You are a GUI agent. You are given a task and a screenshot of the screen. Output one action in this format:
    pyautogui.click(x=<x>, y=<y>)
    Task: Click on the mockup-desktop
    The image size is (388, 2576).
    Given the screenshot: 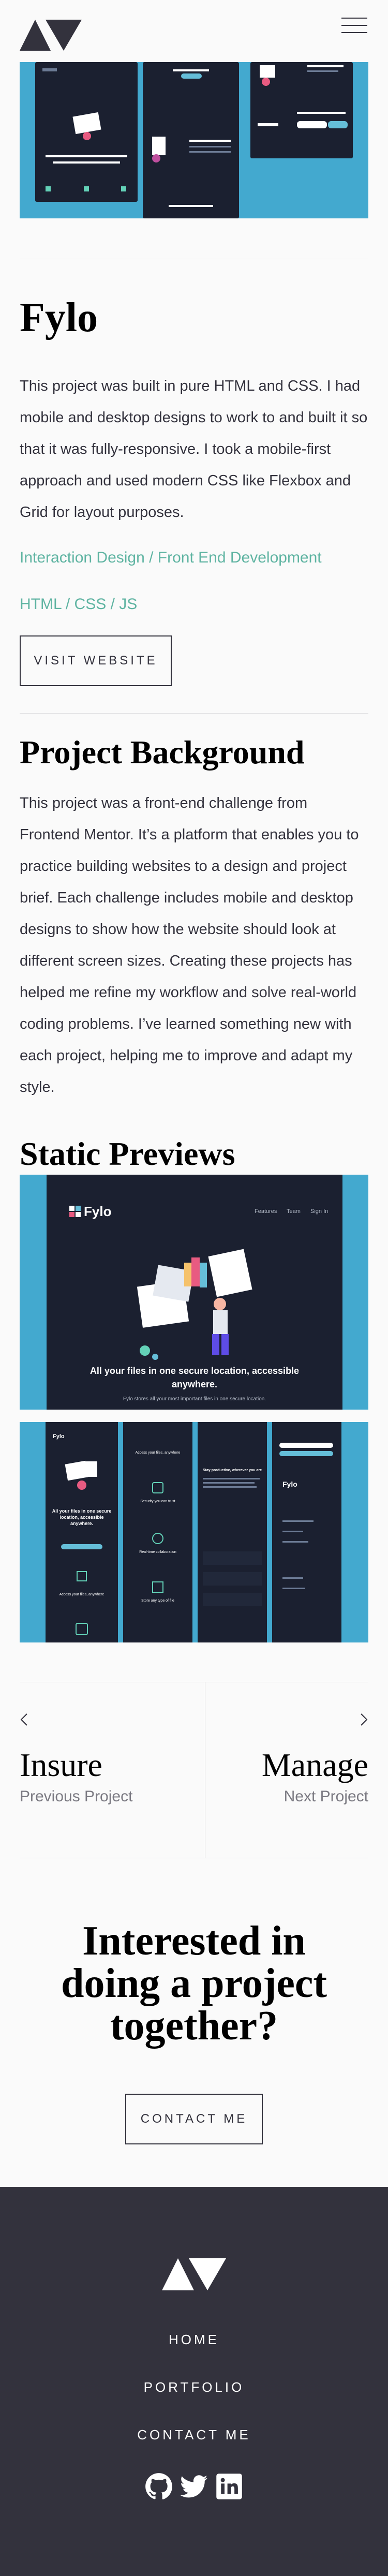 What is the action you would take?
    pyautogui.click(x=301, y=110)
    